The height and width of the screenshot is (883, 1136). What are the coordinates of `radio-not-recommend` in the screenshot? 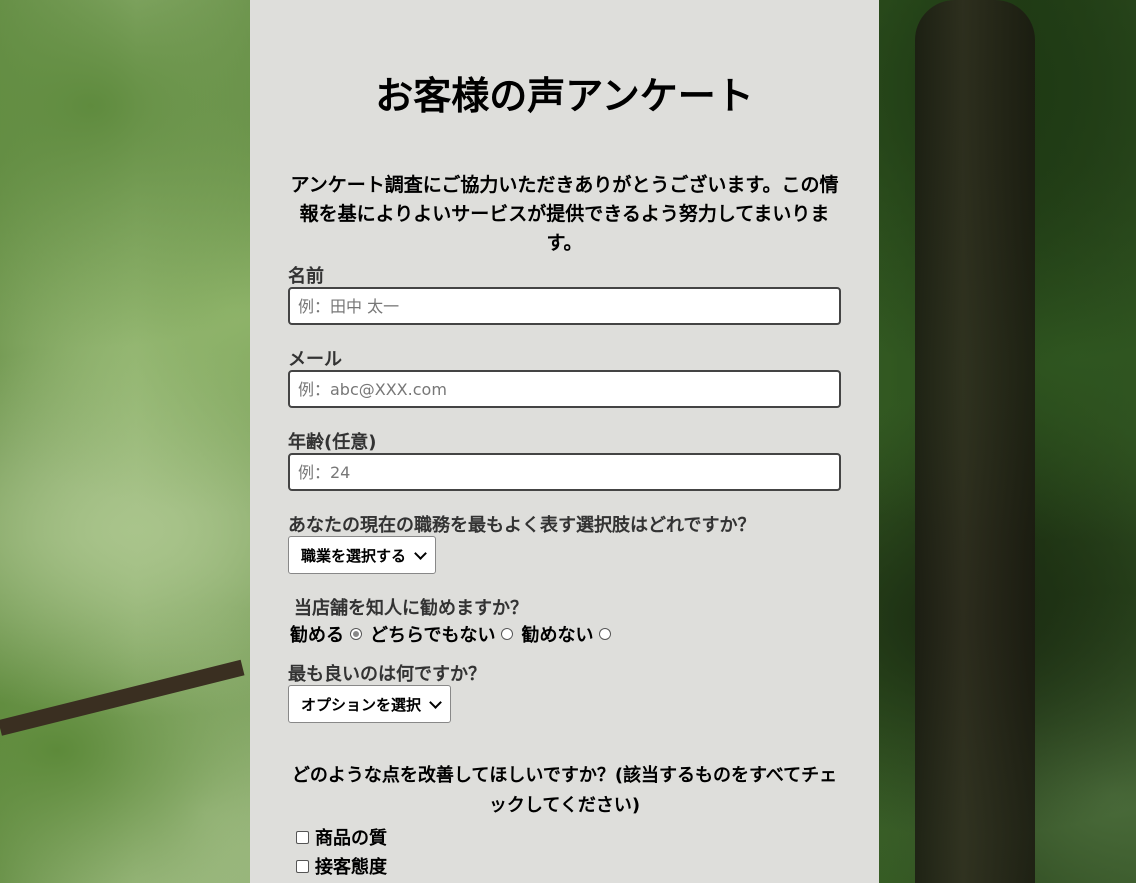 It's located at (605, 634).